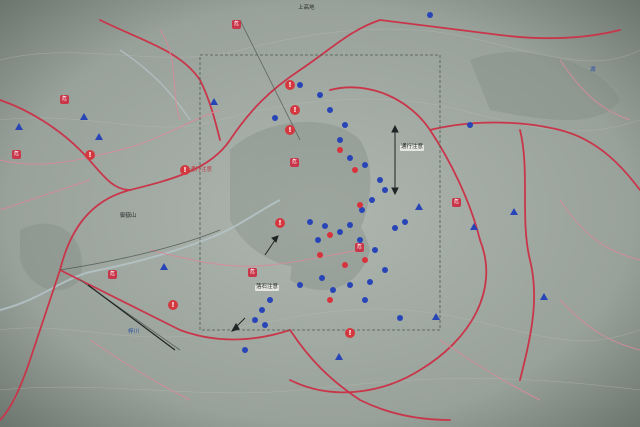  Describe the element at coordinates (267, 287) in the screenshot. I see `notice-label: 落石注意` at that location.